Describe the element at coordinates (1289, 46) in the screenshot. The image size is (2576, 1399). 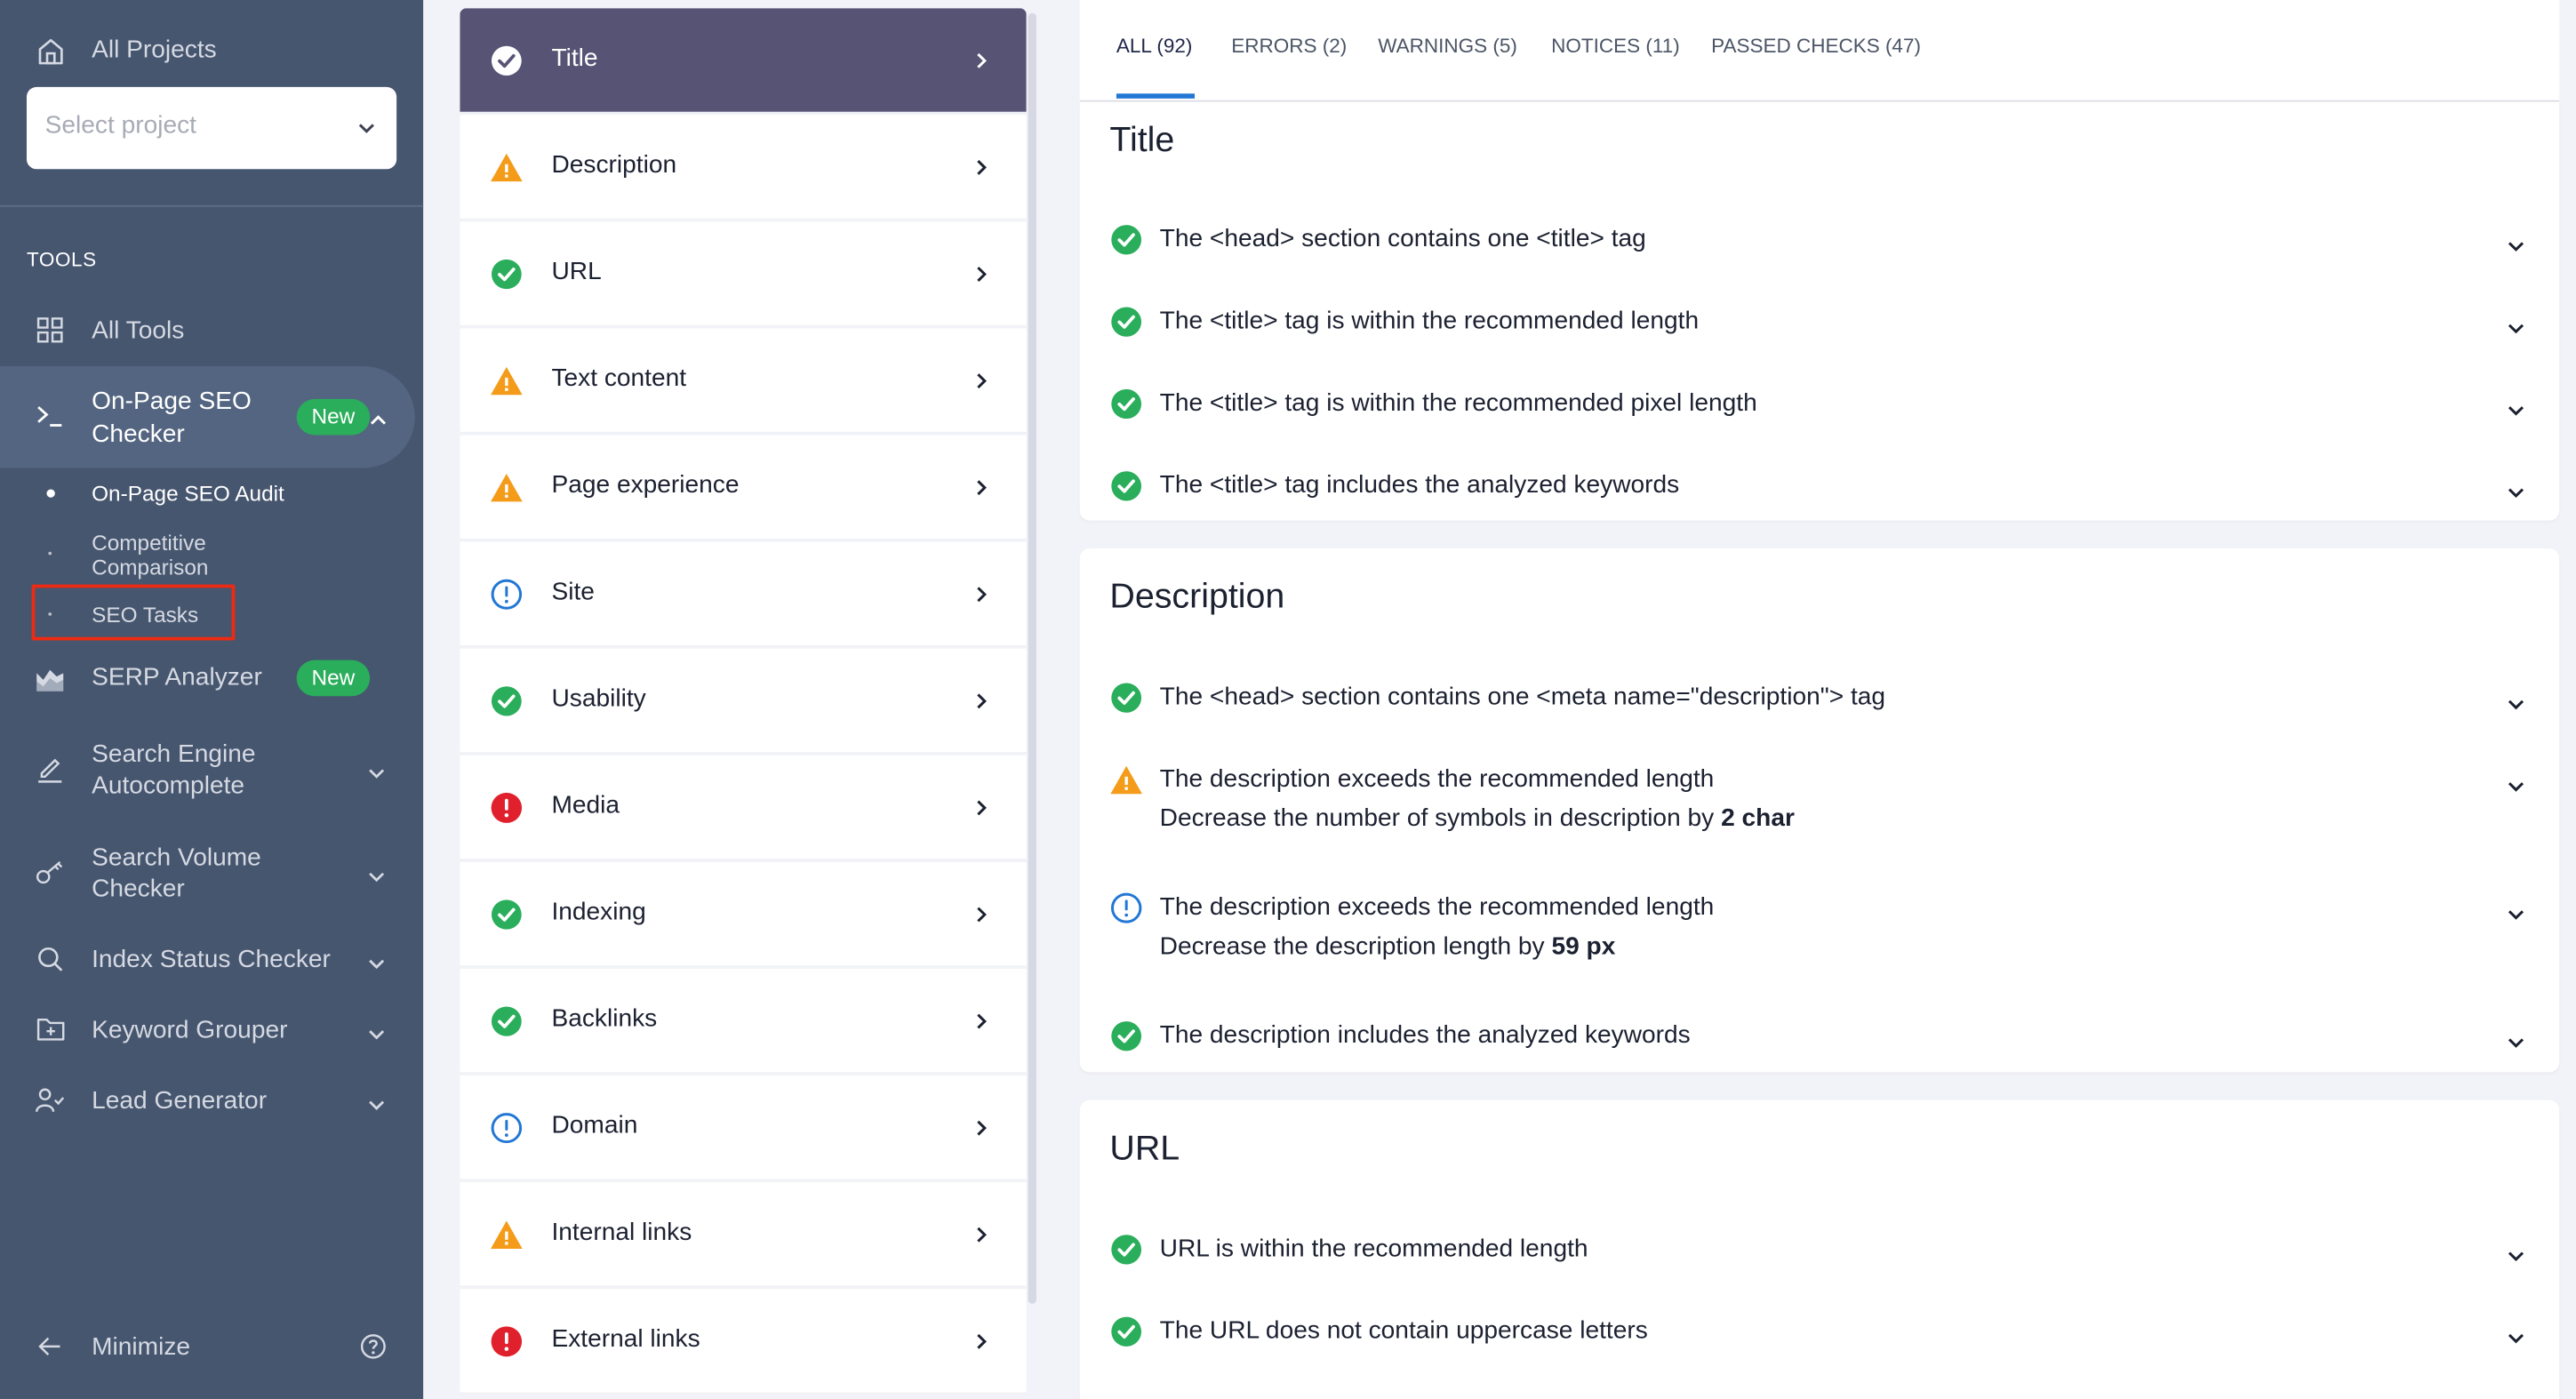
I see `tab-errors: ERRORS (2)` at that location.